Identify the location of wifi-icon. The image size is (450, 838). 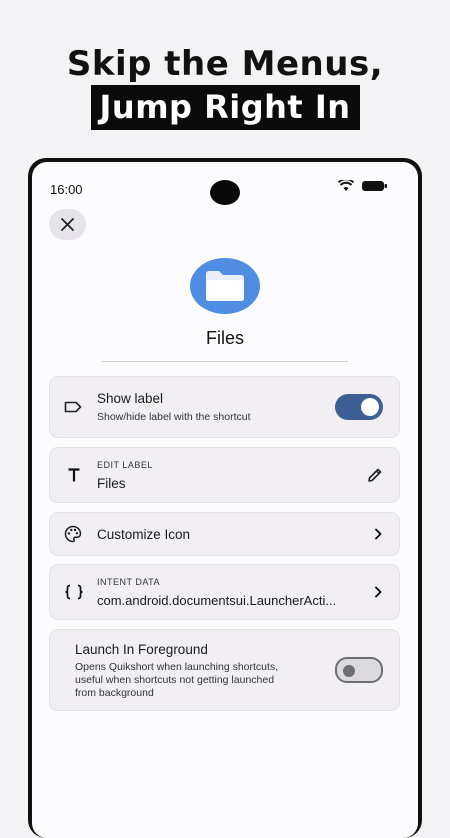
(346, 185).